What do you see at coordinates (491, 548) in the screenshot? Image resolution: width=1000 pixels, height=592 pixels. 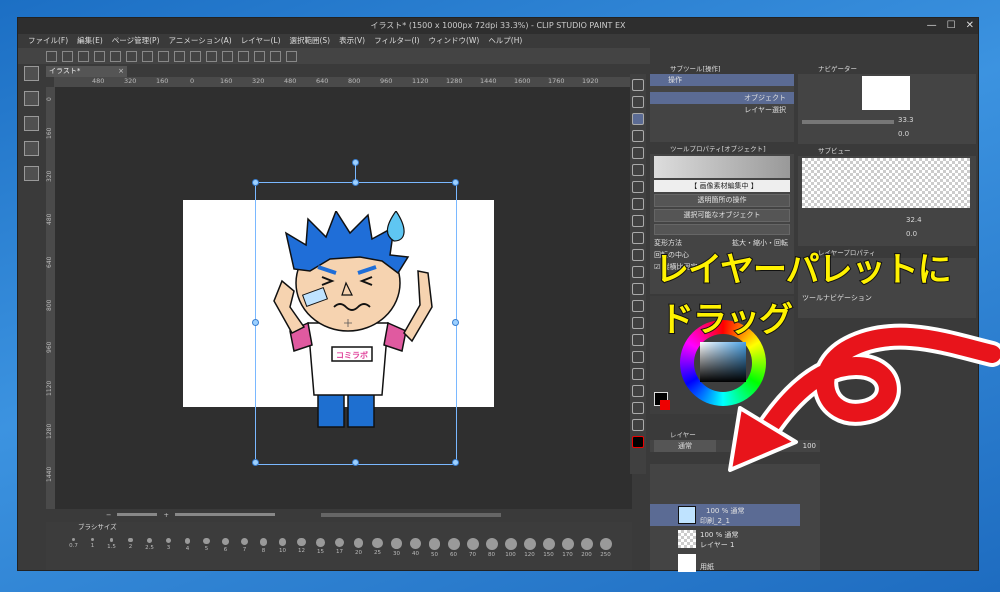 I see `brush-size-item: 80` at bounding box center [491, 548].